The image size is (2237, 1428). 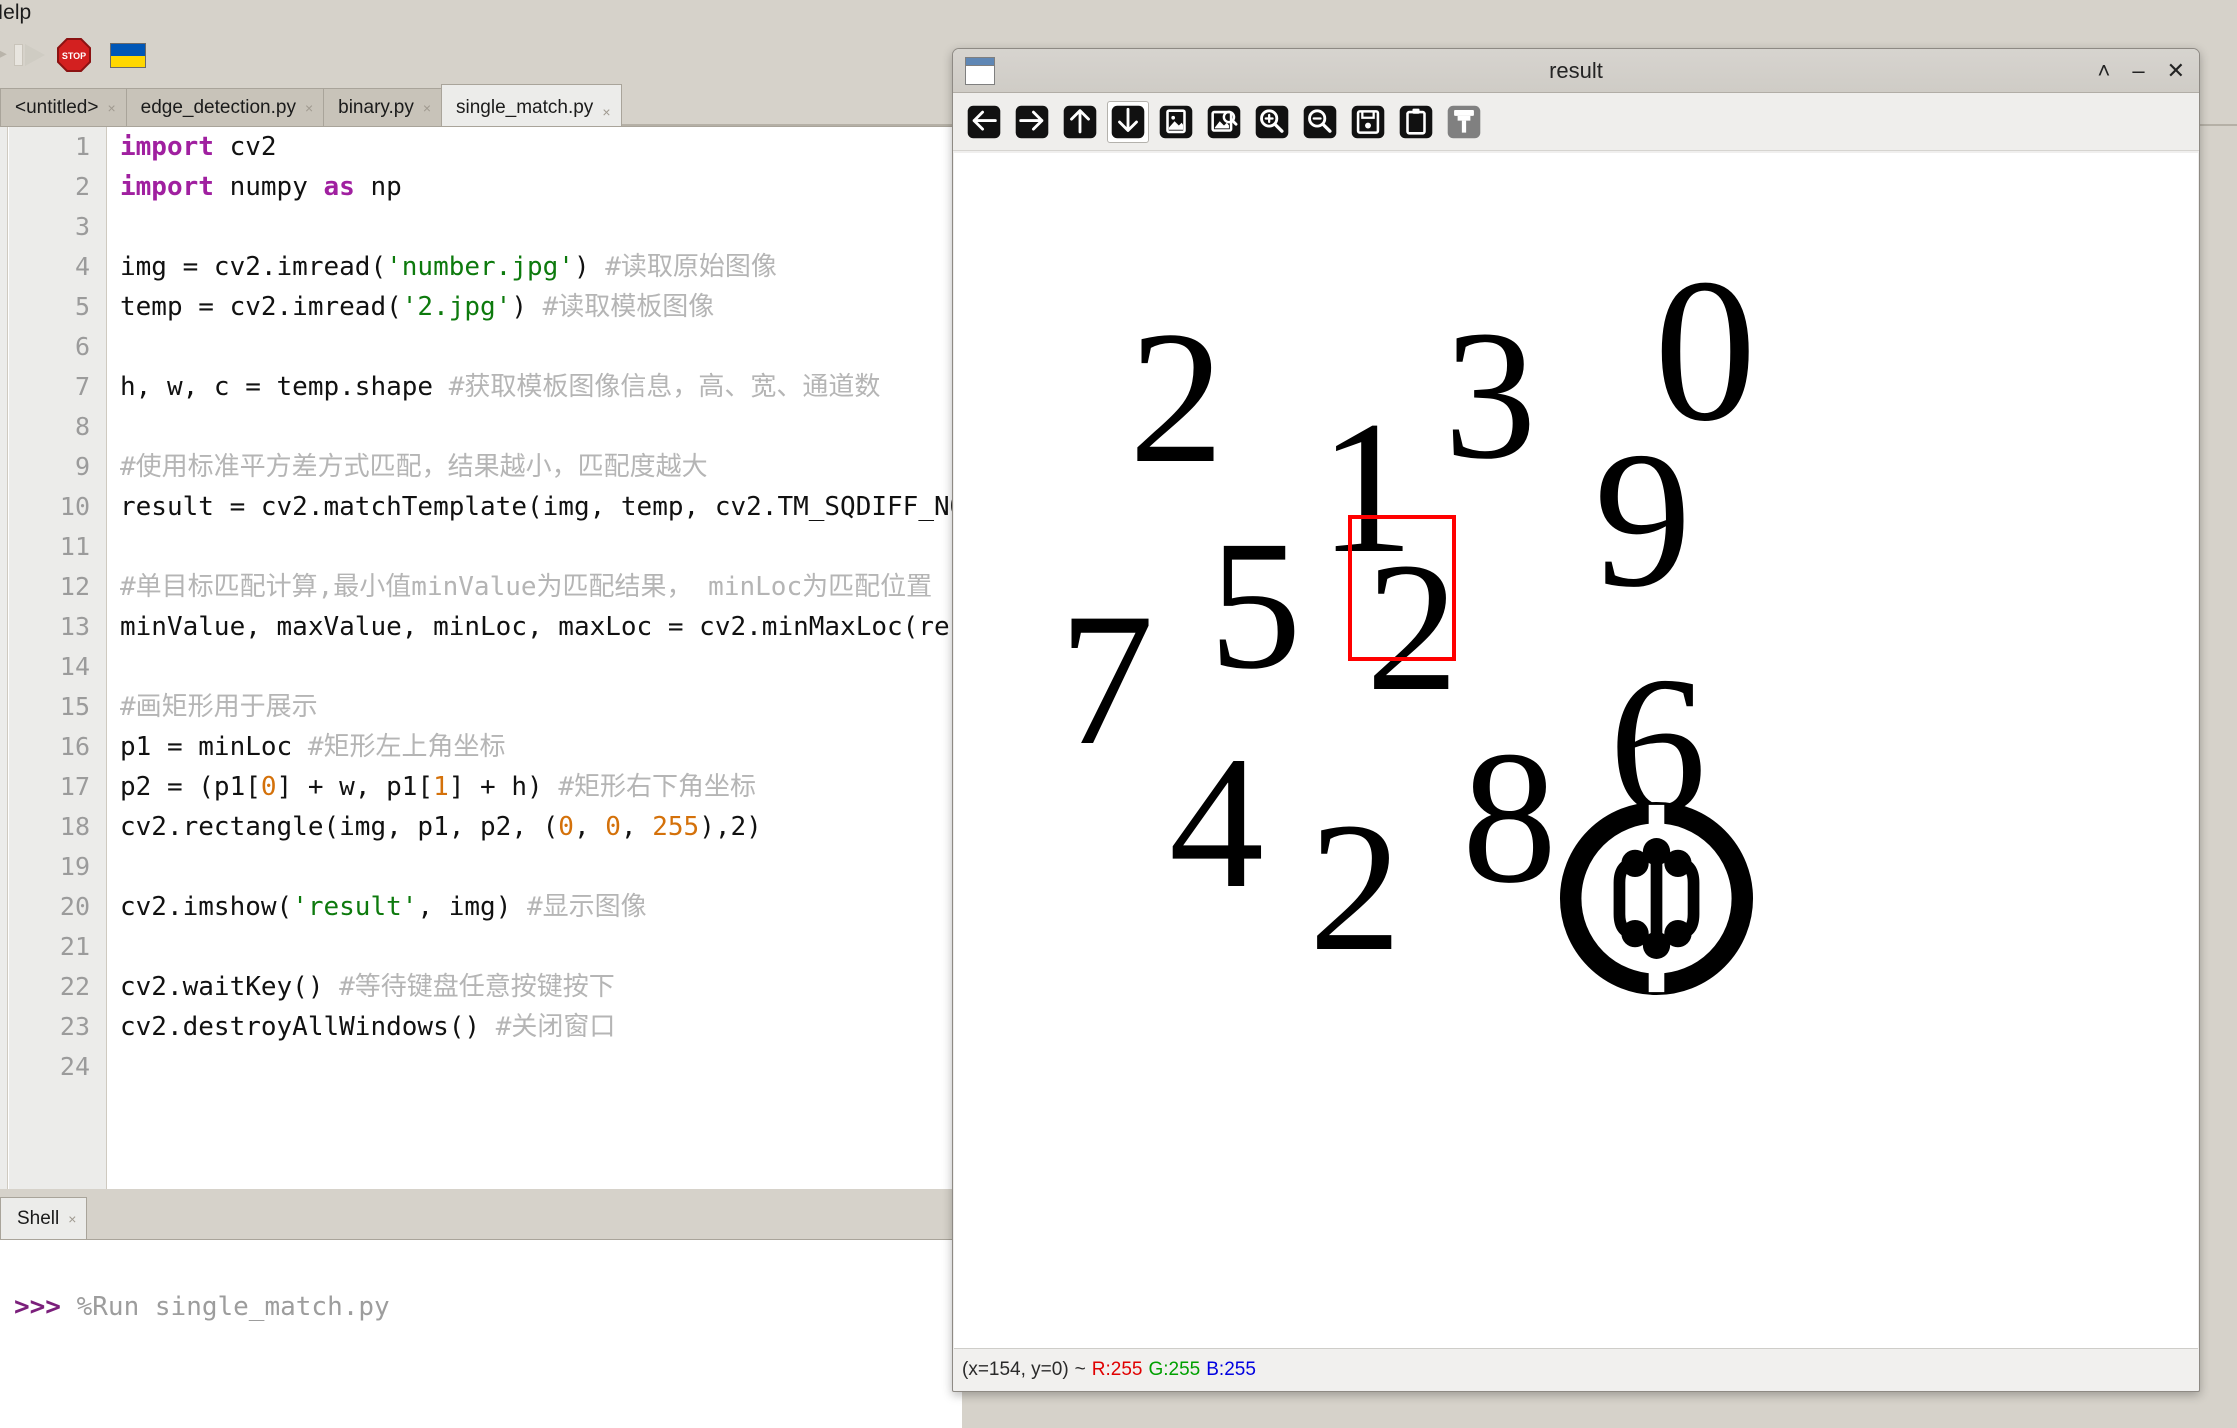 What do you see at coordinates (1080, 122) in the screenshot?
I see `up-icon` at bounding box center [1080, 122].